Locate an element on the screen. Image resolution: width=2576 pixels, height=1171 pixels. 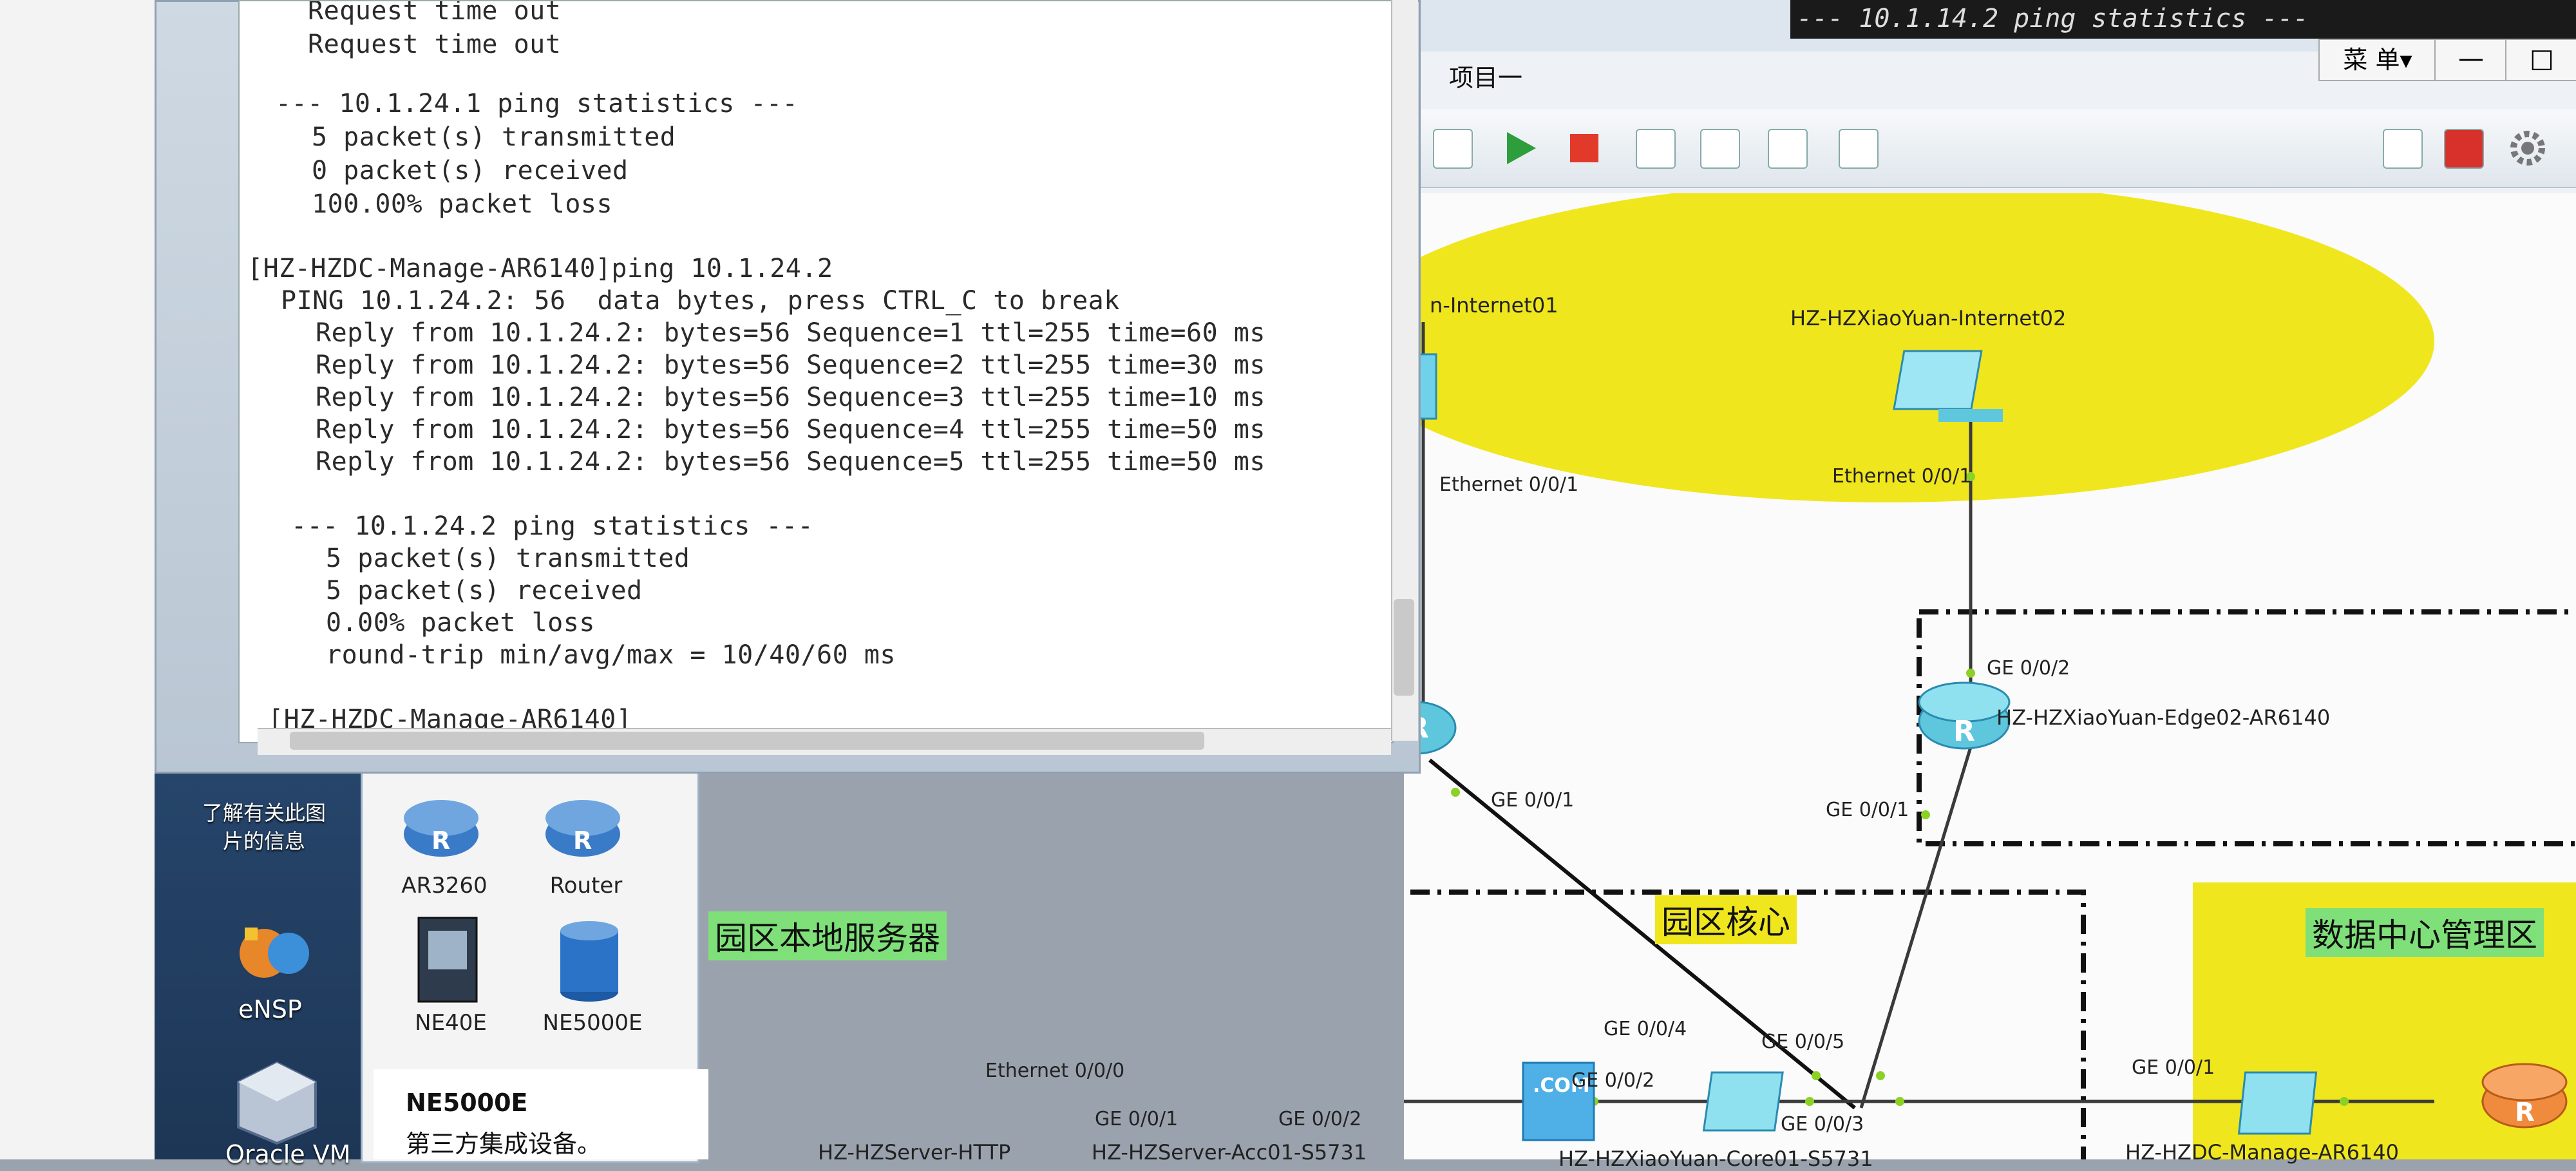
dc-router-label: HZ-HZDC-Manage-AR6140 is located at coordinates (2262, 1152).